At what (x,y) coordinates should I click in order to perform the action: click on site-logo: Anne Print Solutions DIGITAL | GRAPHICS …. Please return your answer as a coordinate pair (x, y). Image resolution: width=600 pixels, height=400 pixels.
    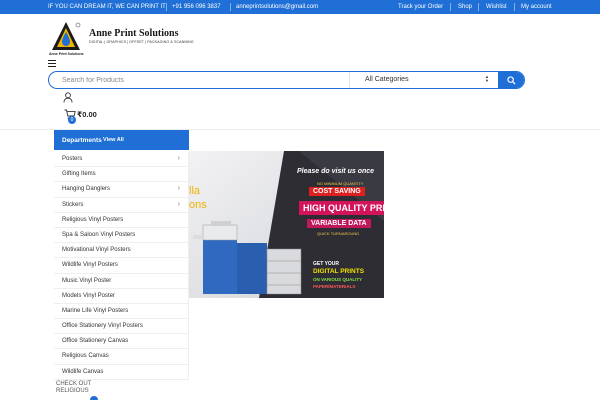
    Looking at the image, I should click on (121, 39).